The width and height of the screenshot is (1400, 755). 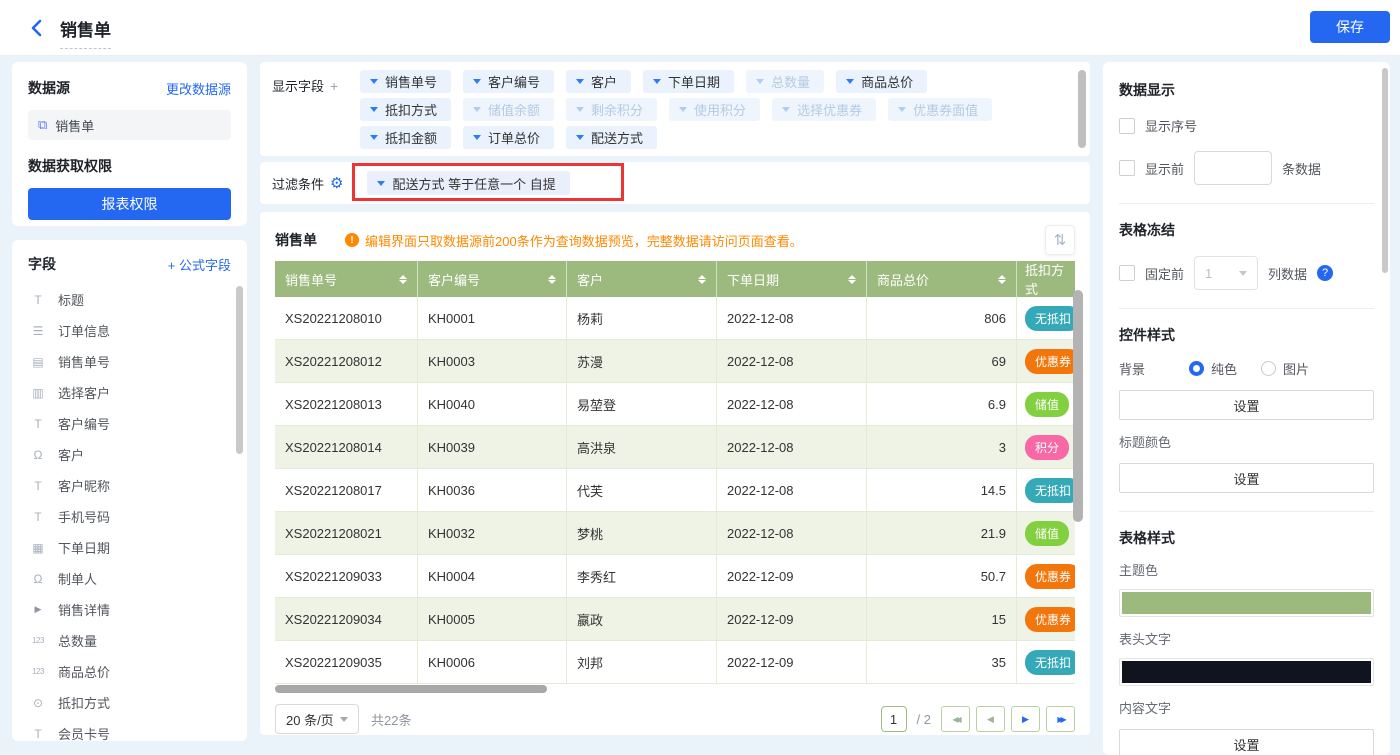 I want to click on field-list-item: 123 总数量, so click(x=129, y=640).